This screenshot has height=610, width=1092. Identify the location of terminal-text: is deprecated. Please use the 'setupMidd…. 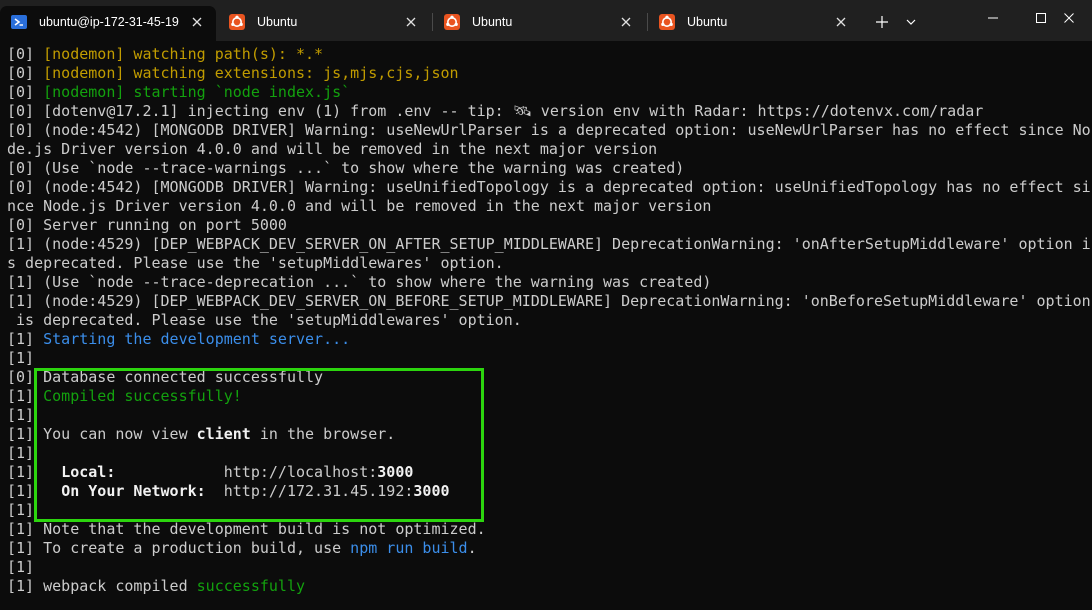
(264, 320).